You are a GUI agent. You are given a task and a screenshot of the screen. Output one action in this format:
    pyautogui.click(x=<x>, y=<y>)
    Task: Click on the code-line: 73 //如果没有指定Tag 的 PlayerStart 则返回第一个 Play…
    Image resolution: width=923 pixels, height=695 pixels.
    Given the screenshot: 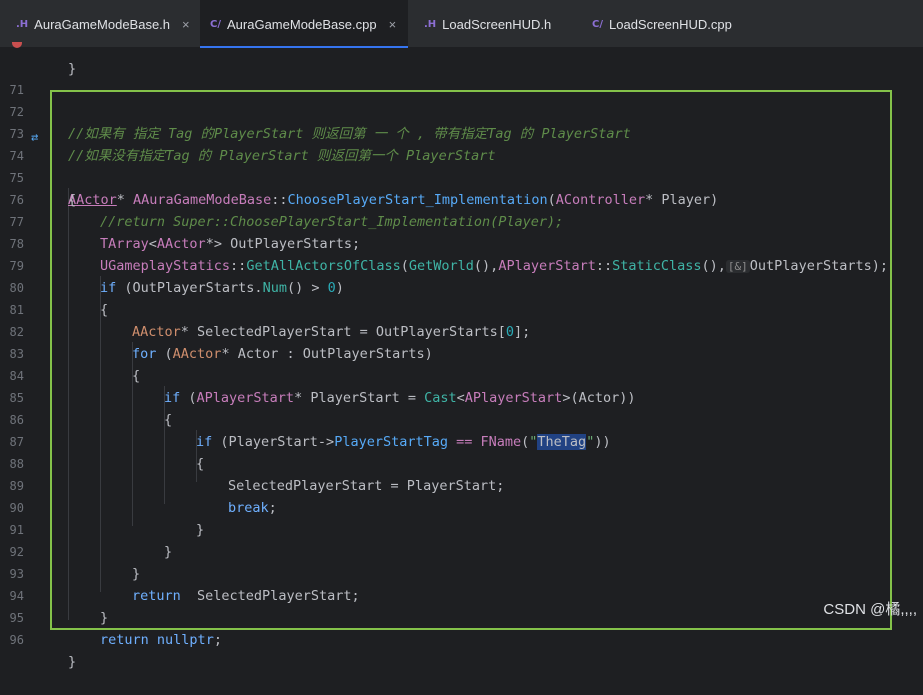 What is the action you would take?
    pyautogui.click(x=461, y=132)
    